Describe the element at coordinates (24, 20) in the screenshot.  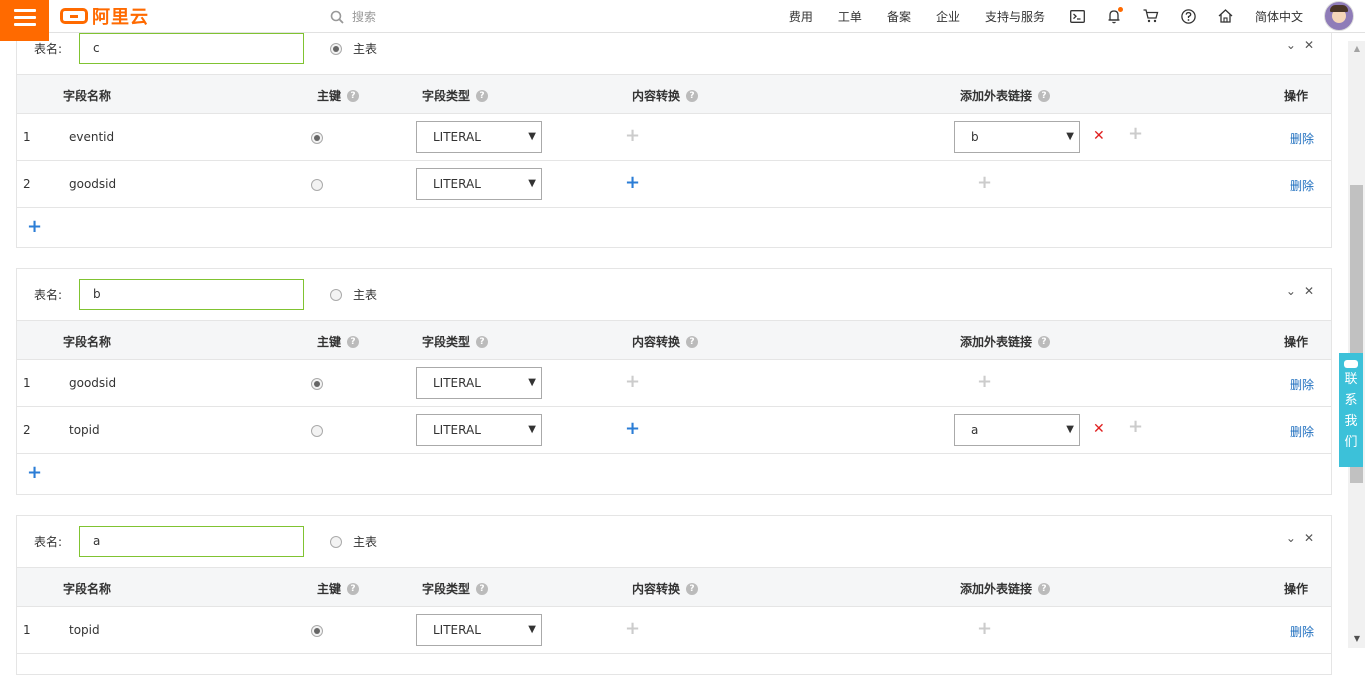
I see `hamburger-menu-button` at that location.